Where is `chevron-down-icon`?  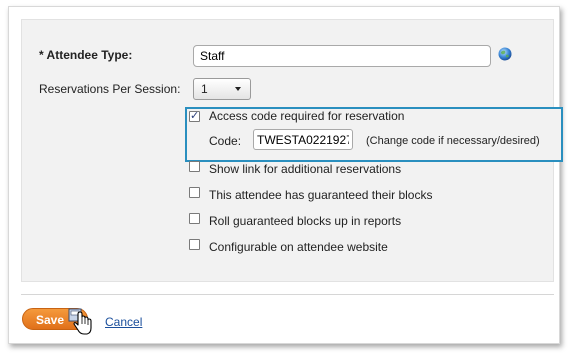 chevron-down-icon is located at coordinates (238, 89).